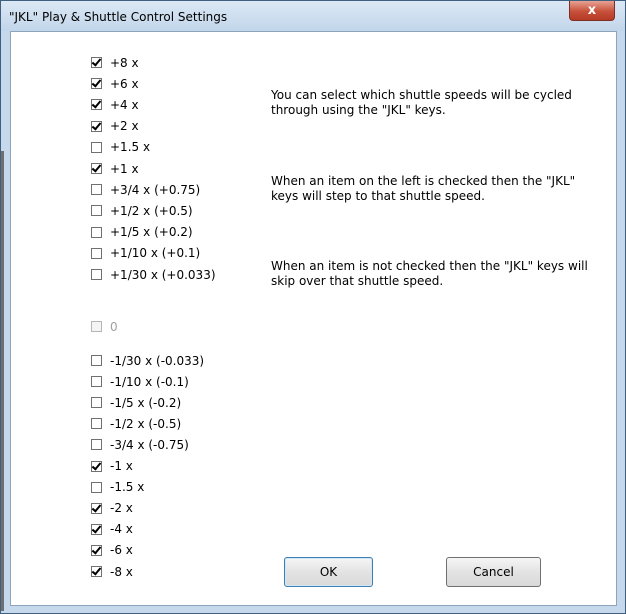 This screenshot has width=626, height=614. What do you see at coordinates (146, 423) in the screenshot?
I see `speed-label: -1/2 x (-0.5)` at bounding box center [146, 423].